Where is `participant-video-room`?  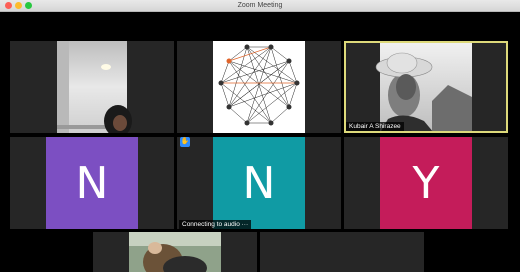
participant-video-room is located at coordinates (94, 87).